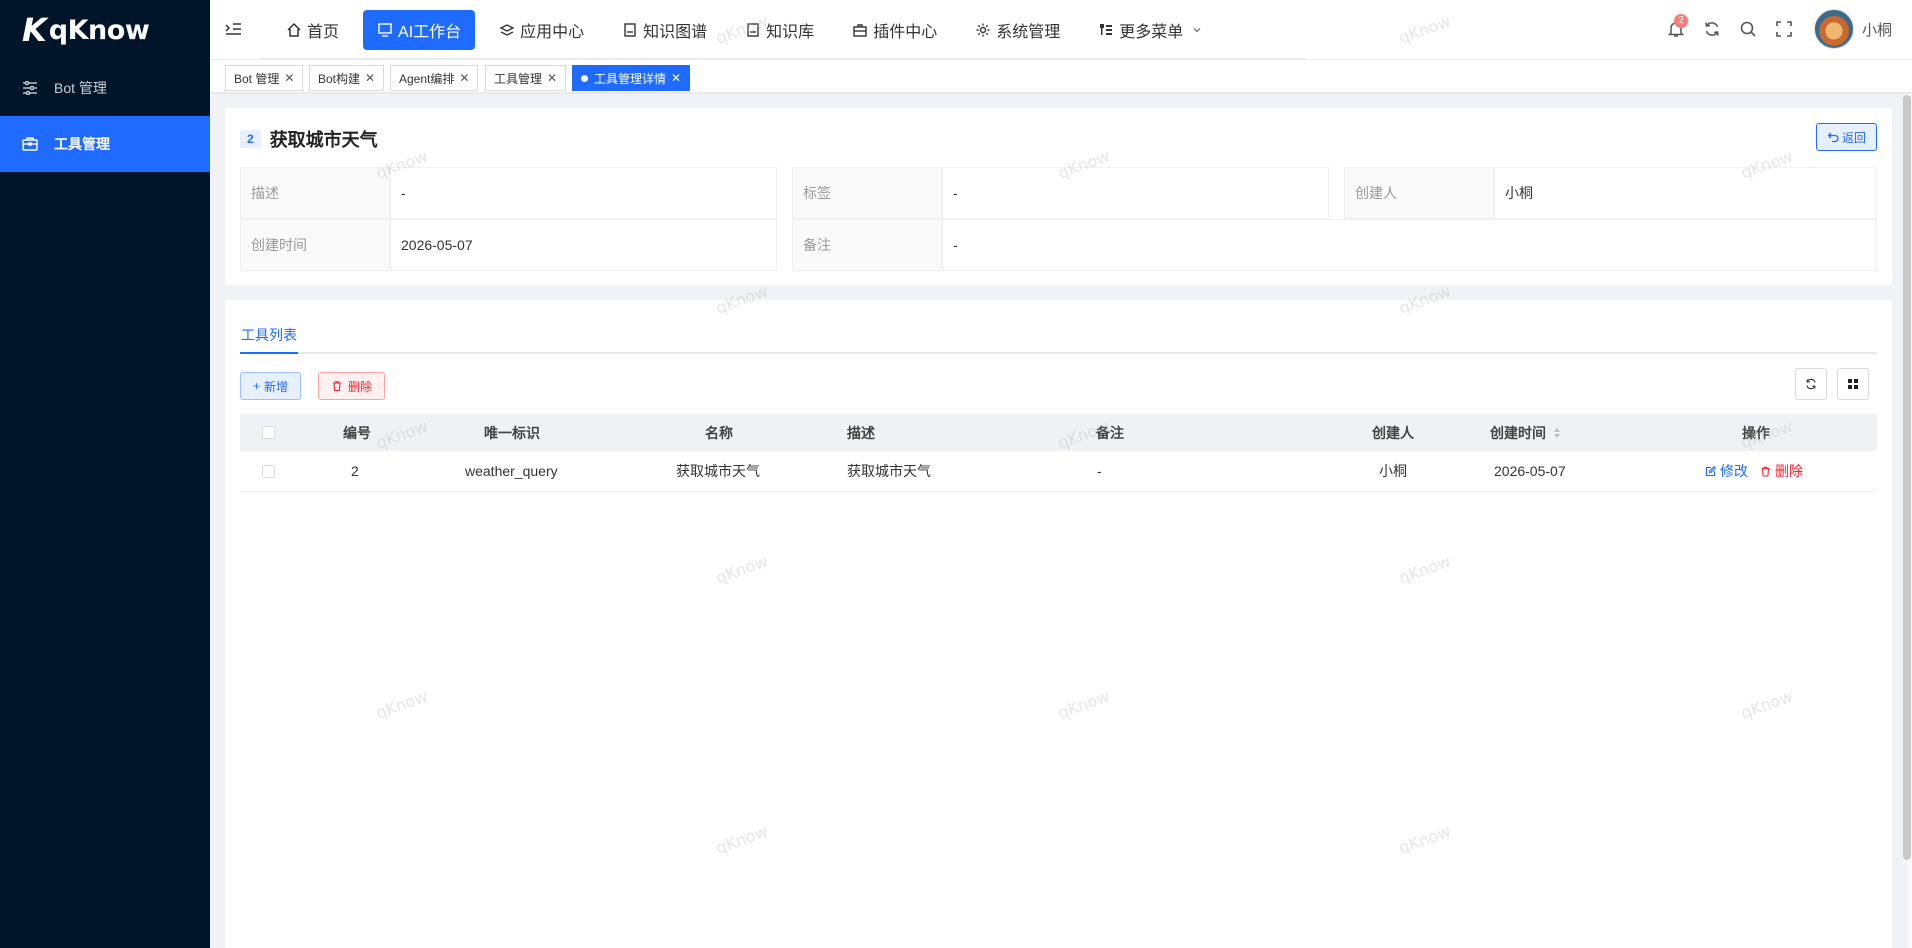  I want to click on sidebar-item-label: Bot 管理, so click(80, 88).